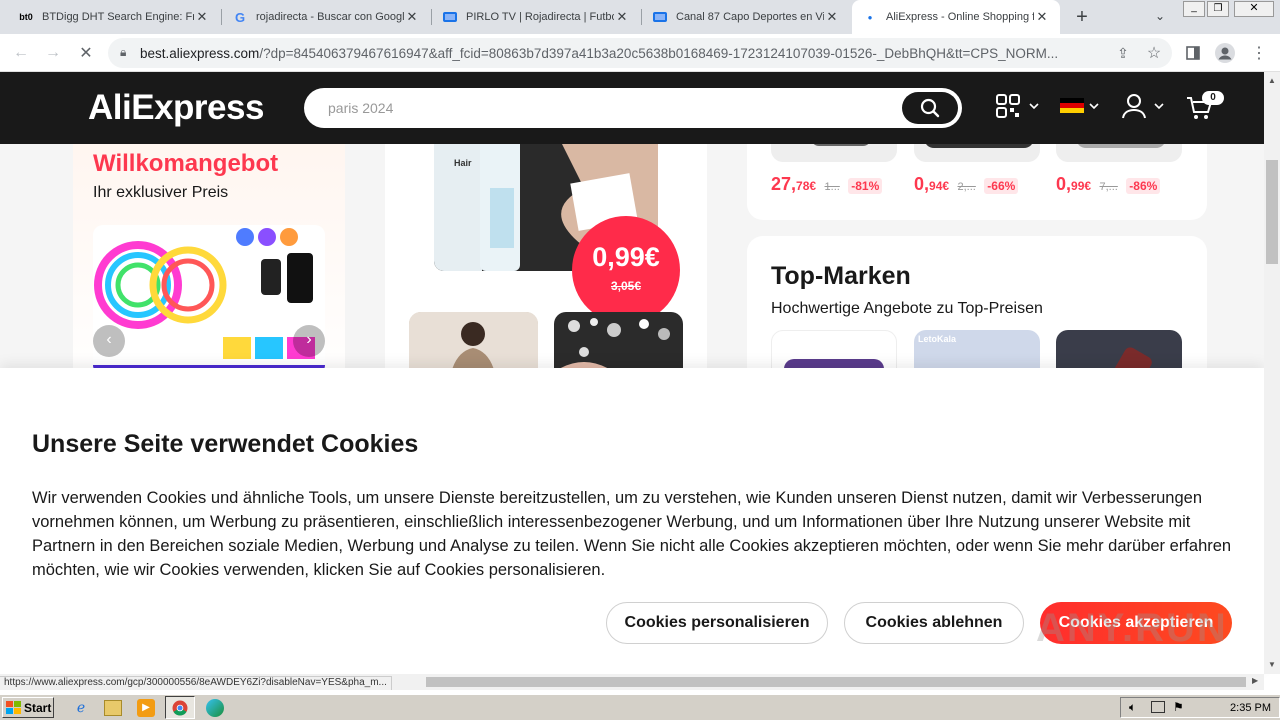 The image size is (1280, 720). I want to click on search-input: paris 2024, so click(633, 108).